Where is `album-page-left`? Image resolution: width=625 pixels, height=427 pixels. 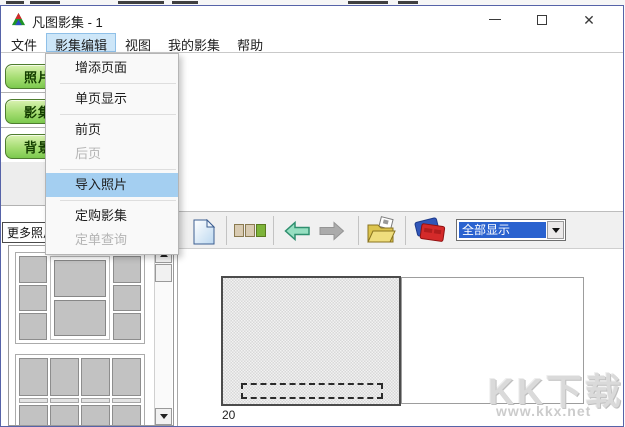
album-page-left is located at coordinates (311, 341).